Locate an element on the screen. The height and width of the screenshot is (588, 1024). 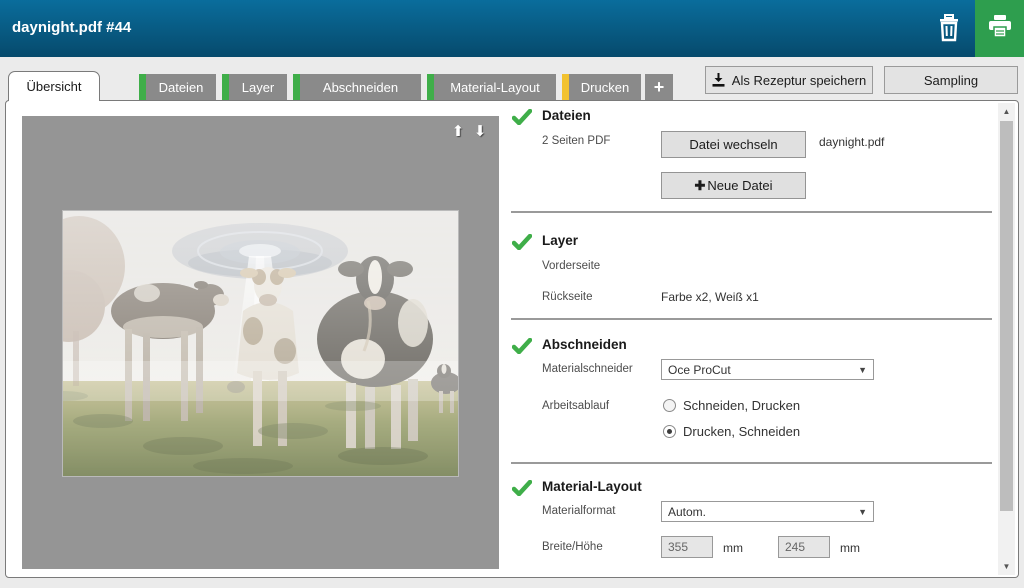
sampling-label: Sampling is located at coordinates (951, 80).